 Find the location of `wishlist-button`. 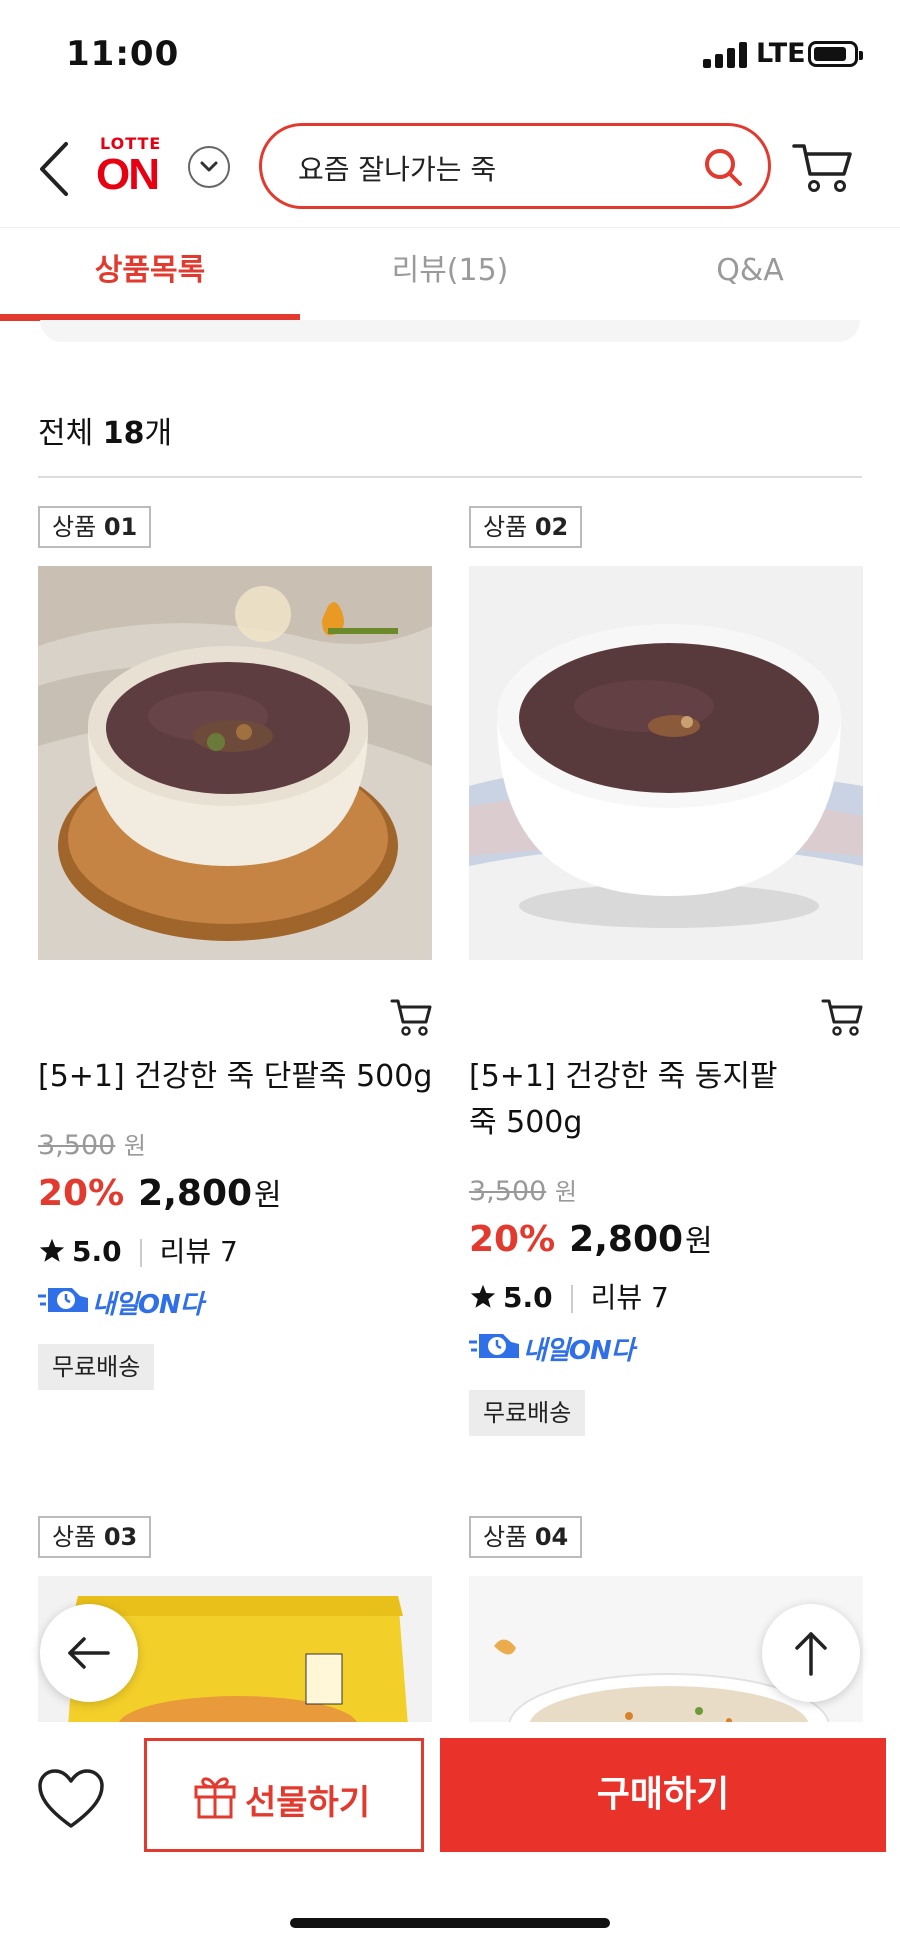

wishlist-button is located at coordinates (71, 1800).